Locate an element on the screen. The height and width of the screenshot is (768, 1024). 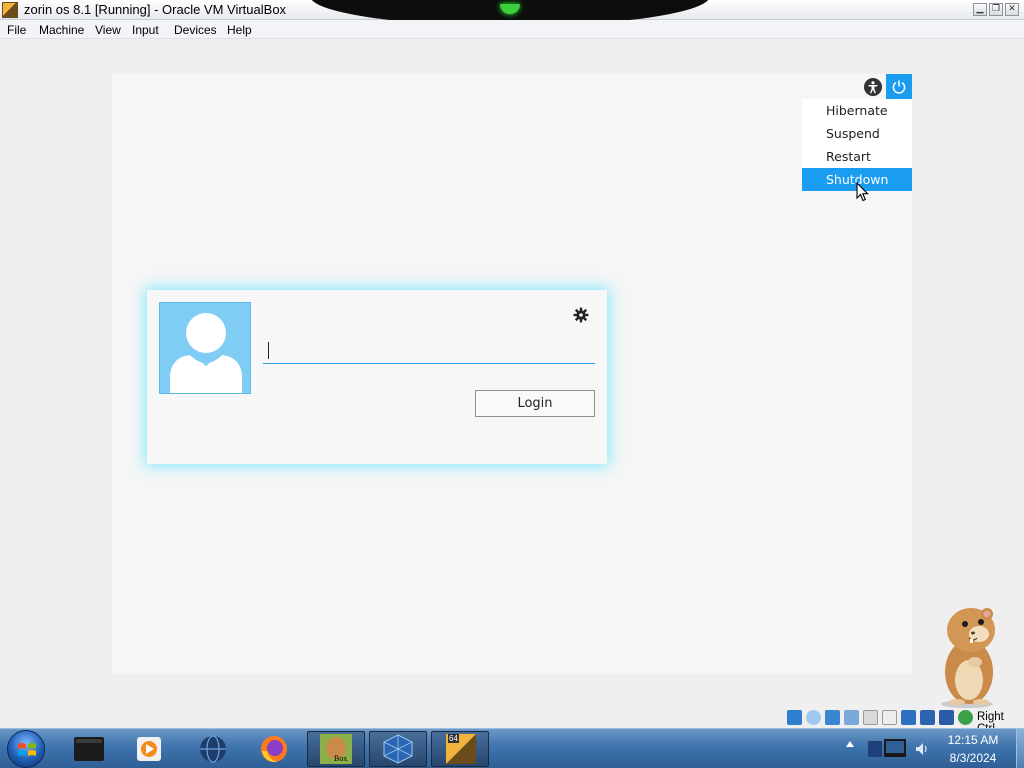
taskbar-browser-globe-icon is located at coordinates (213, 749).